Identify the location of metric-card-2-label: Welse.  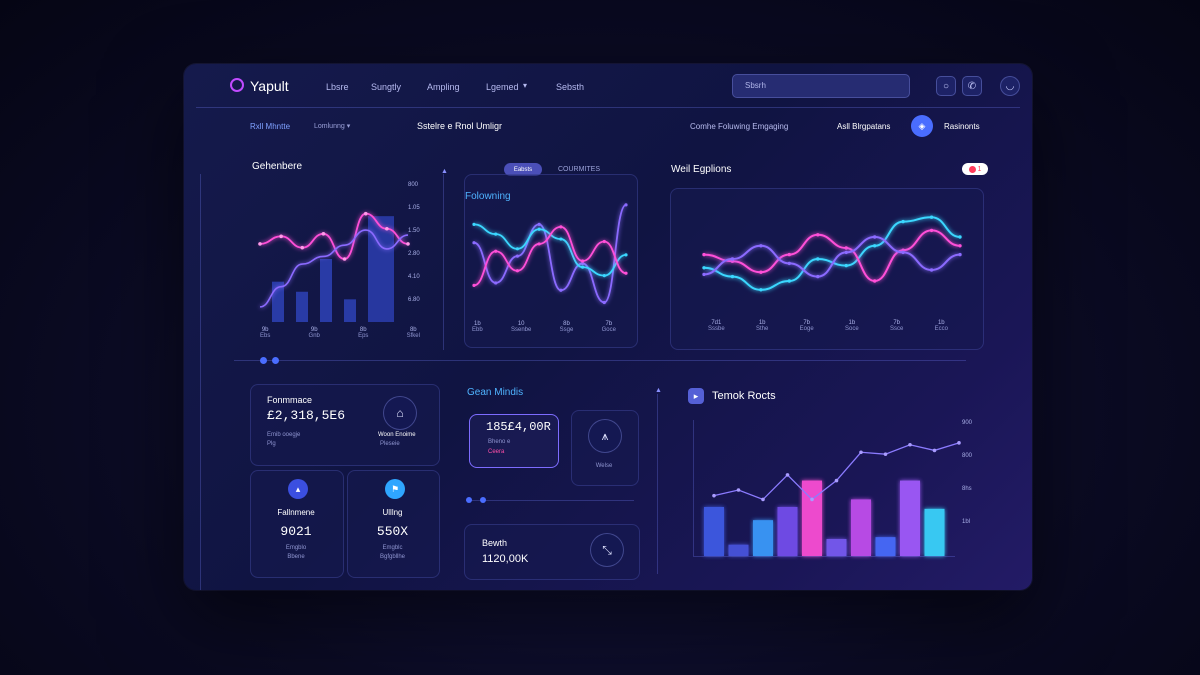
(604, 466).